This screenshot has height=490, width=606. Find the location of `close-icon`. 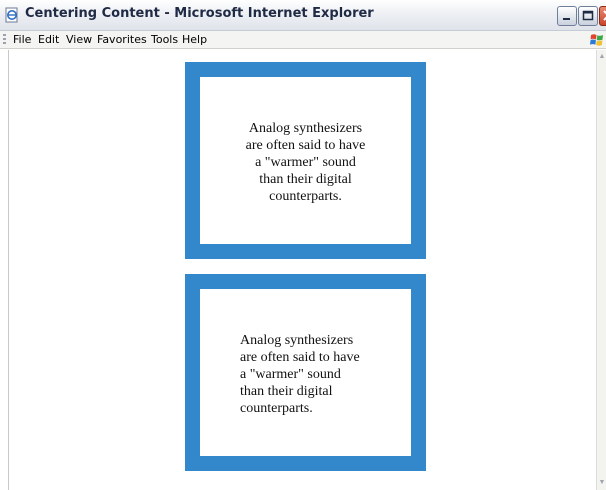

close-icon is located at coordinates (604, 15).